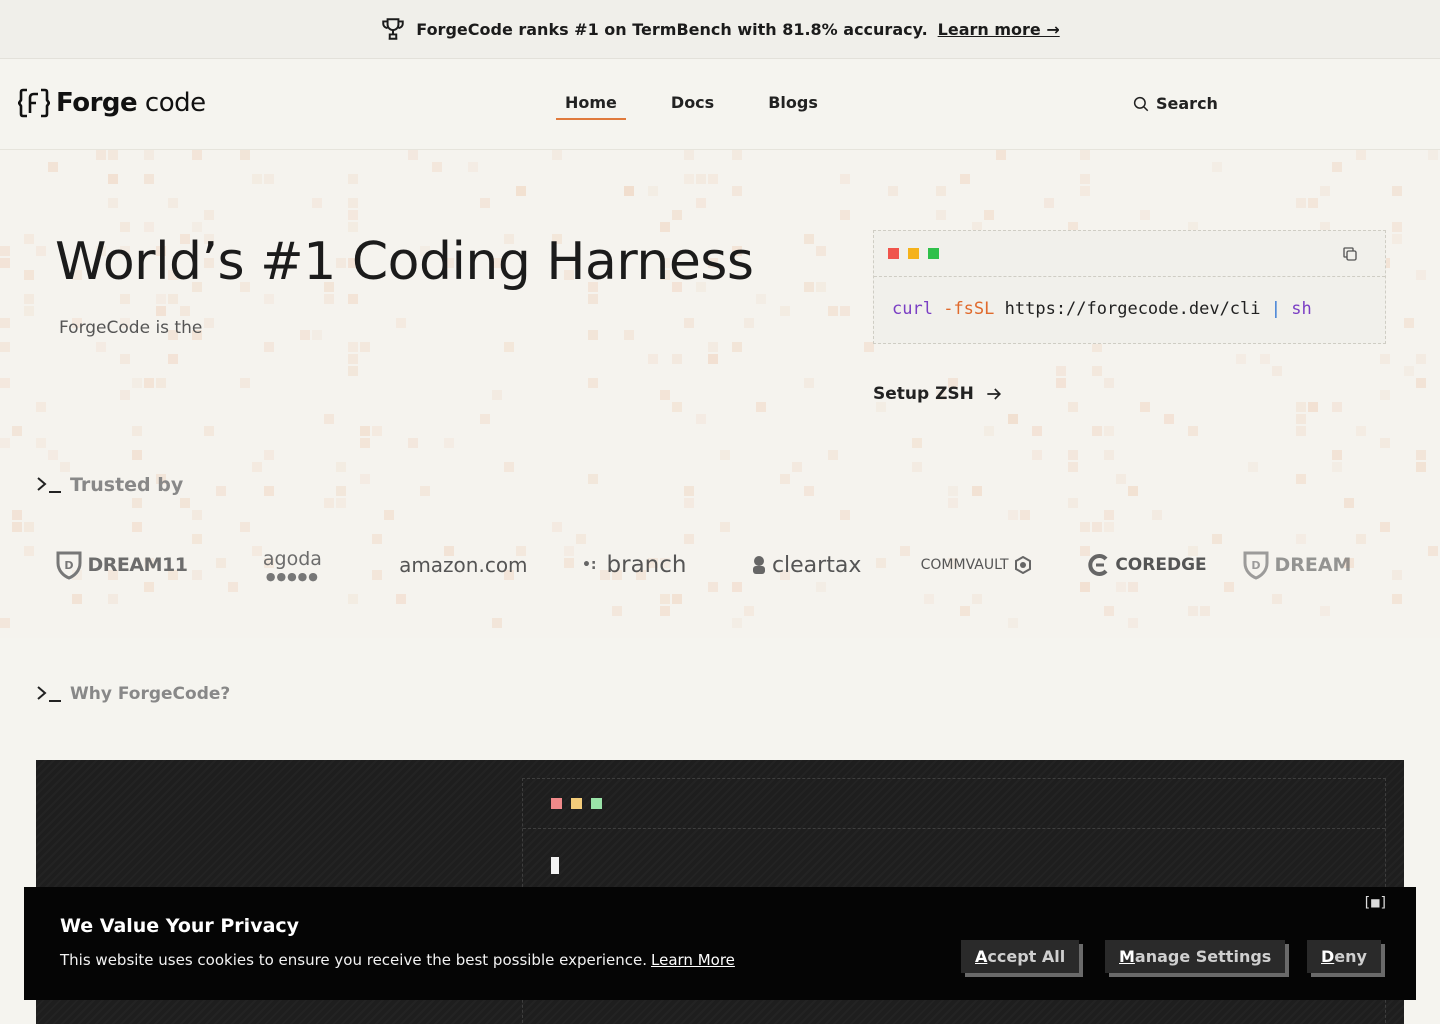 The height and width of the screenshot is (1024, 1440). I want to click on logo-code-text: code, so click(175, 103).